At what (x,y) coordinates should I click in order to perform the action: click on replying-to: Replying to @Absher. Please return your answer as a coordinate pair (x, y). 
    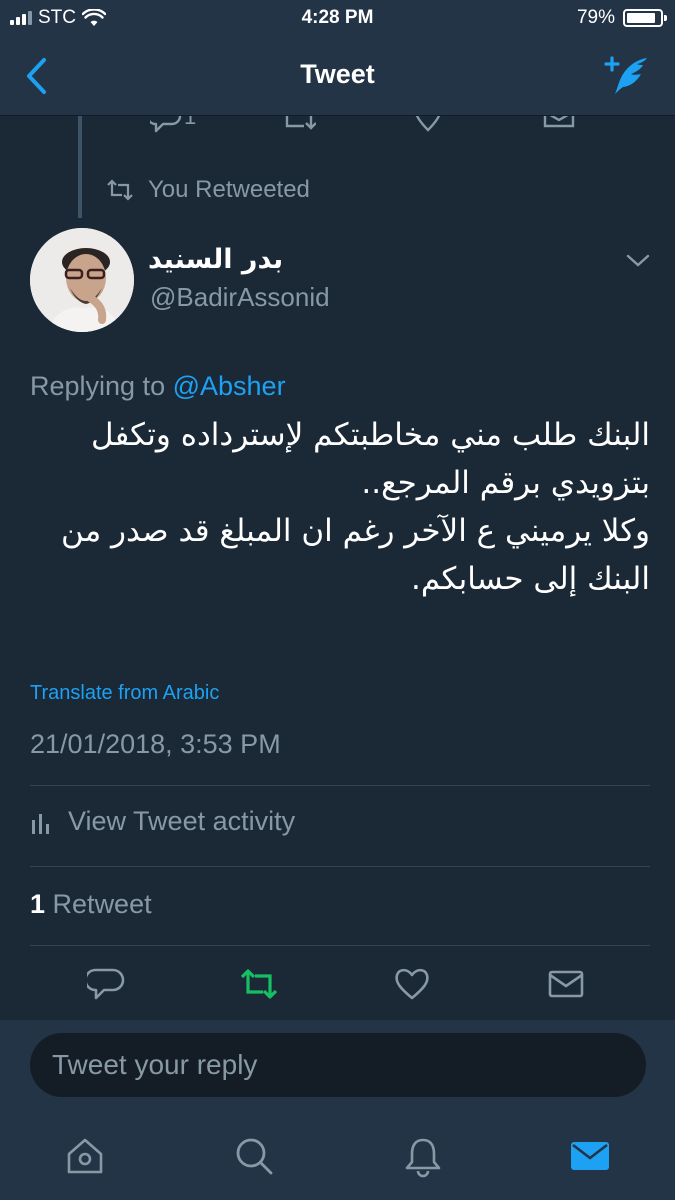
    Looking at the image, I should click on (158, 386).